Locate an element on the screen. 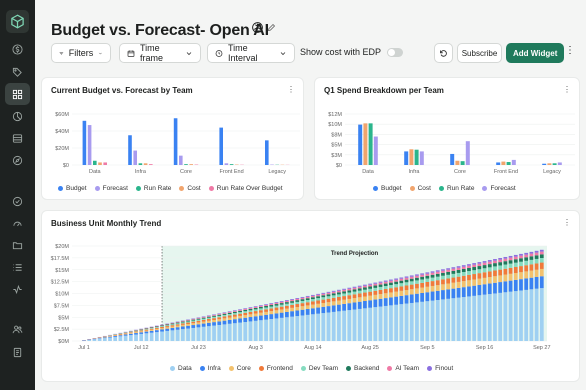  sidebar-item-checks is located at coordinates (17, 201).